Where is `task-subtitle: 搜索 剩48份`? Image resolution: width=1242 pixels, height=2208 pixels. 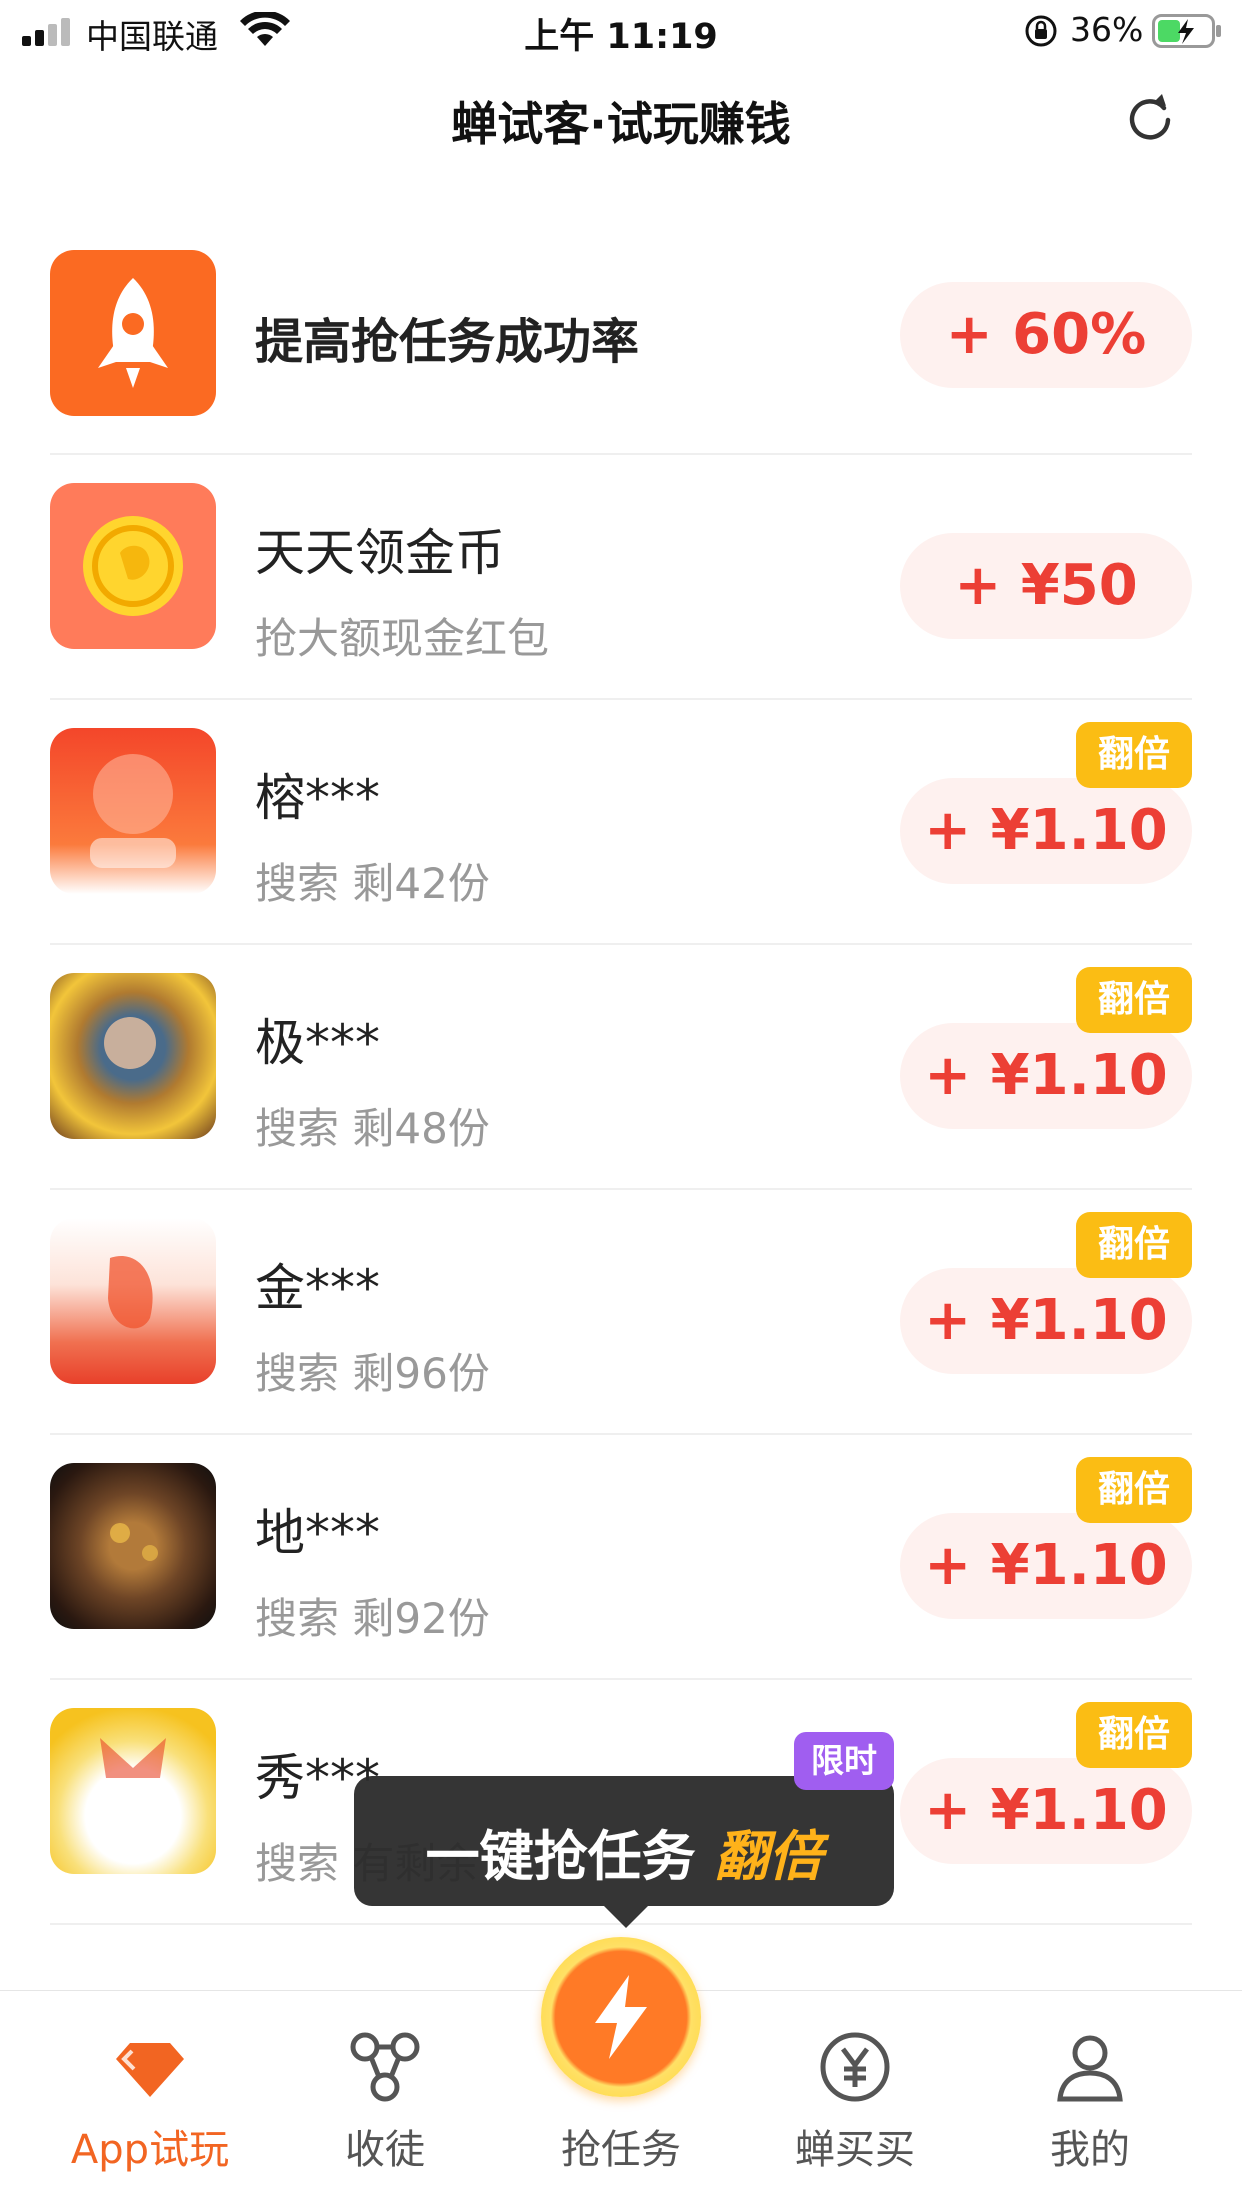 task-subtitle: 搜索 剩48份 is located at coordinates (372, 1128).